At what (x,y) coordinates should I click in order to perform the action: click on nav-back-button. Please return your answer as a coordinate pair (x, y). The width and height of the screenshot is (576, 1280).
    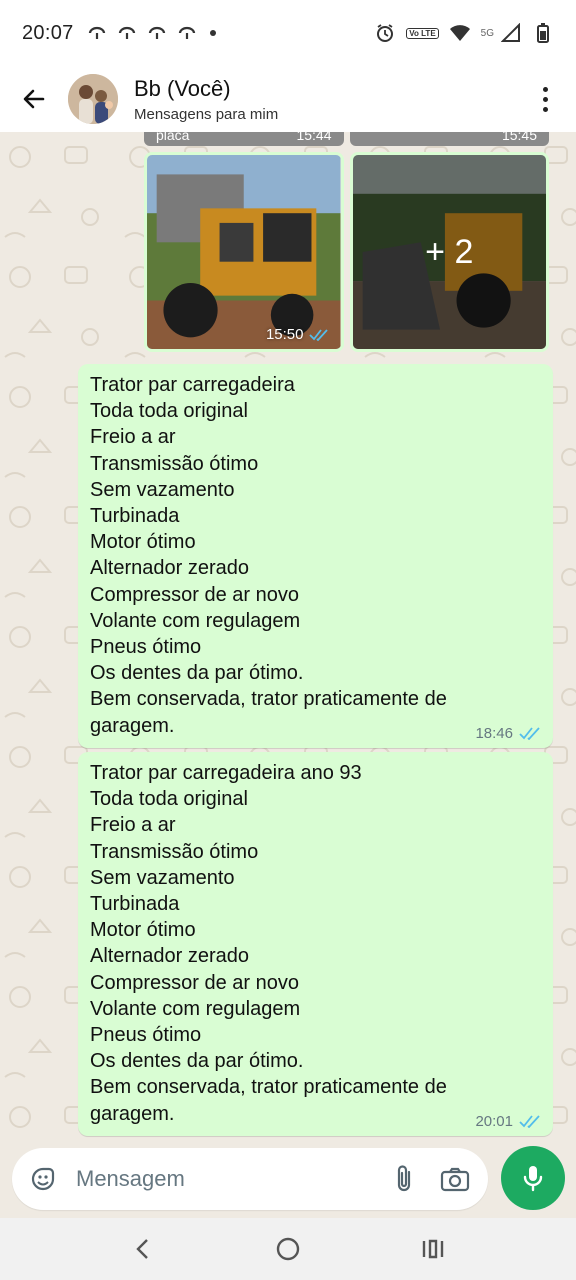
    Looking at the image, I should click on (143, 1249).